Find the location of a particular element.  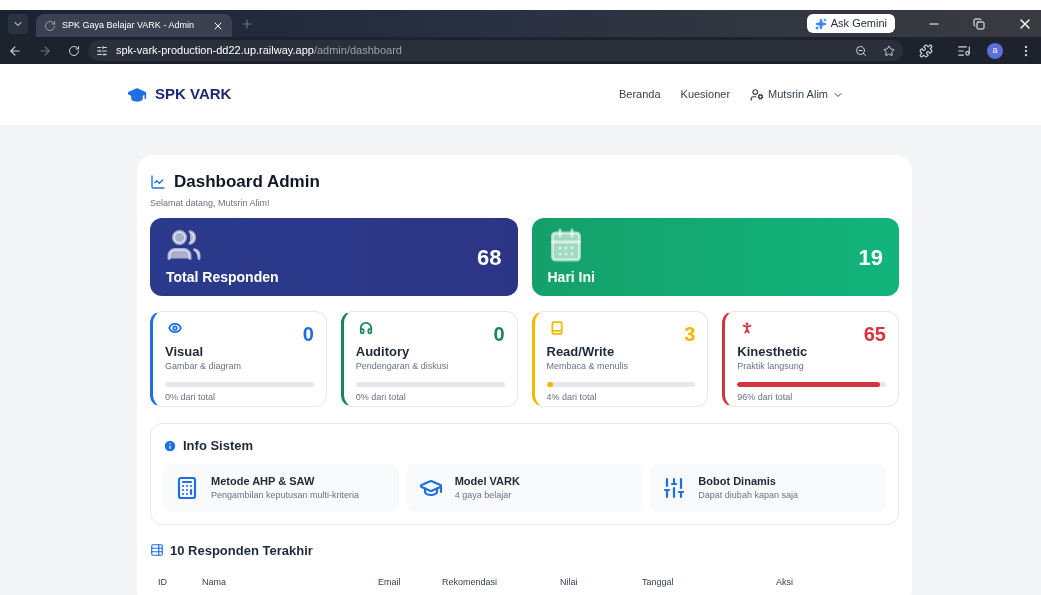

extensions-icon is located at coordinates (926, 50).